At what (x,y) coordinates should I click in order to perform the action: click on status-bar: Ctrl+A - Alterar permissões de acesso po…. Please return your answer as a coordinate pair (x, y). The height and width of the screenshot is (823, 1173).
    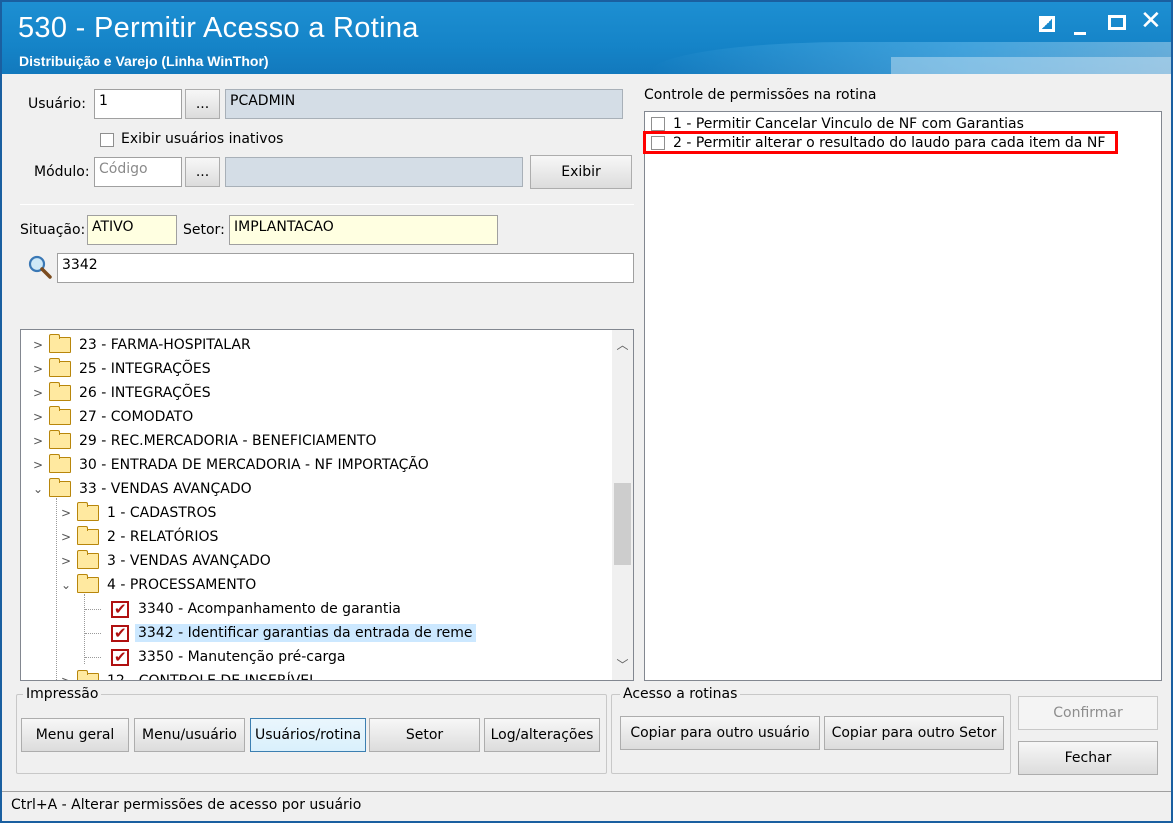
    Looking at the image, I should click on (586, 806).